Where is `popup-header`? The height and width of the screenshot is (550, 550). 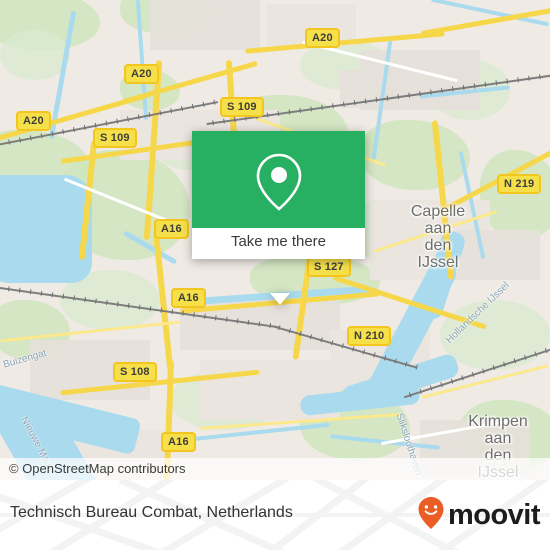 popup-header is located at coordinates (278, 179).